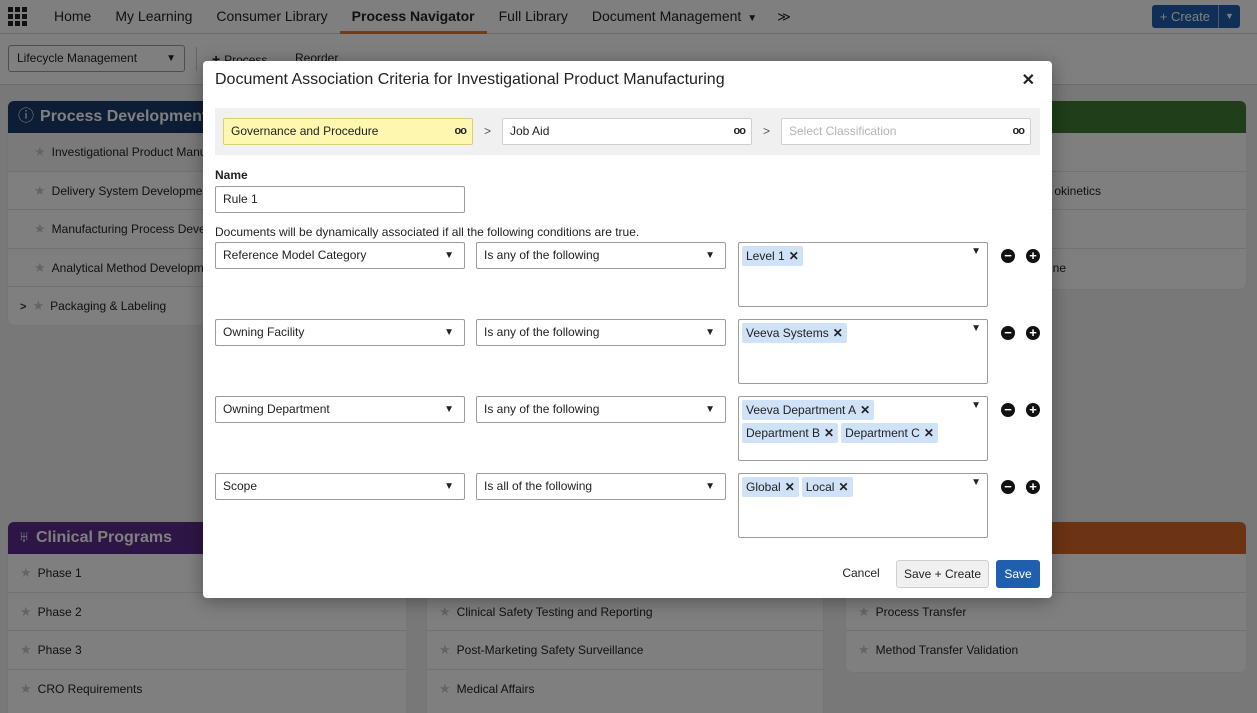  I want to click on name-label: Name, so click(231, 175).